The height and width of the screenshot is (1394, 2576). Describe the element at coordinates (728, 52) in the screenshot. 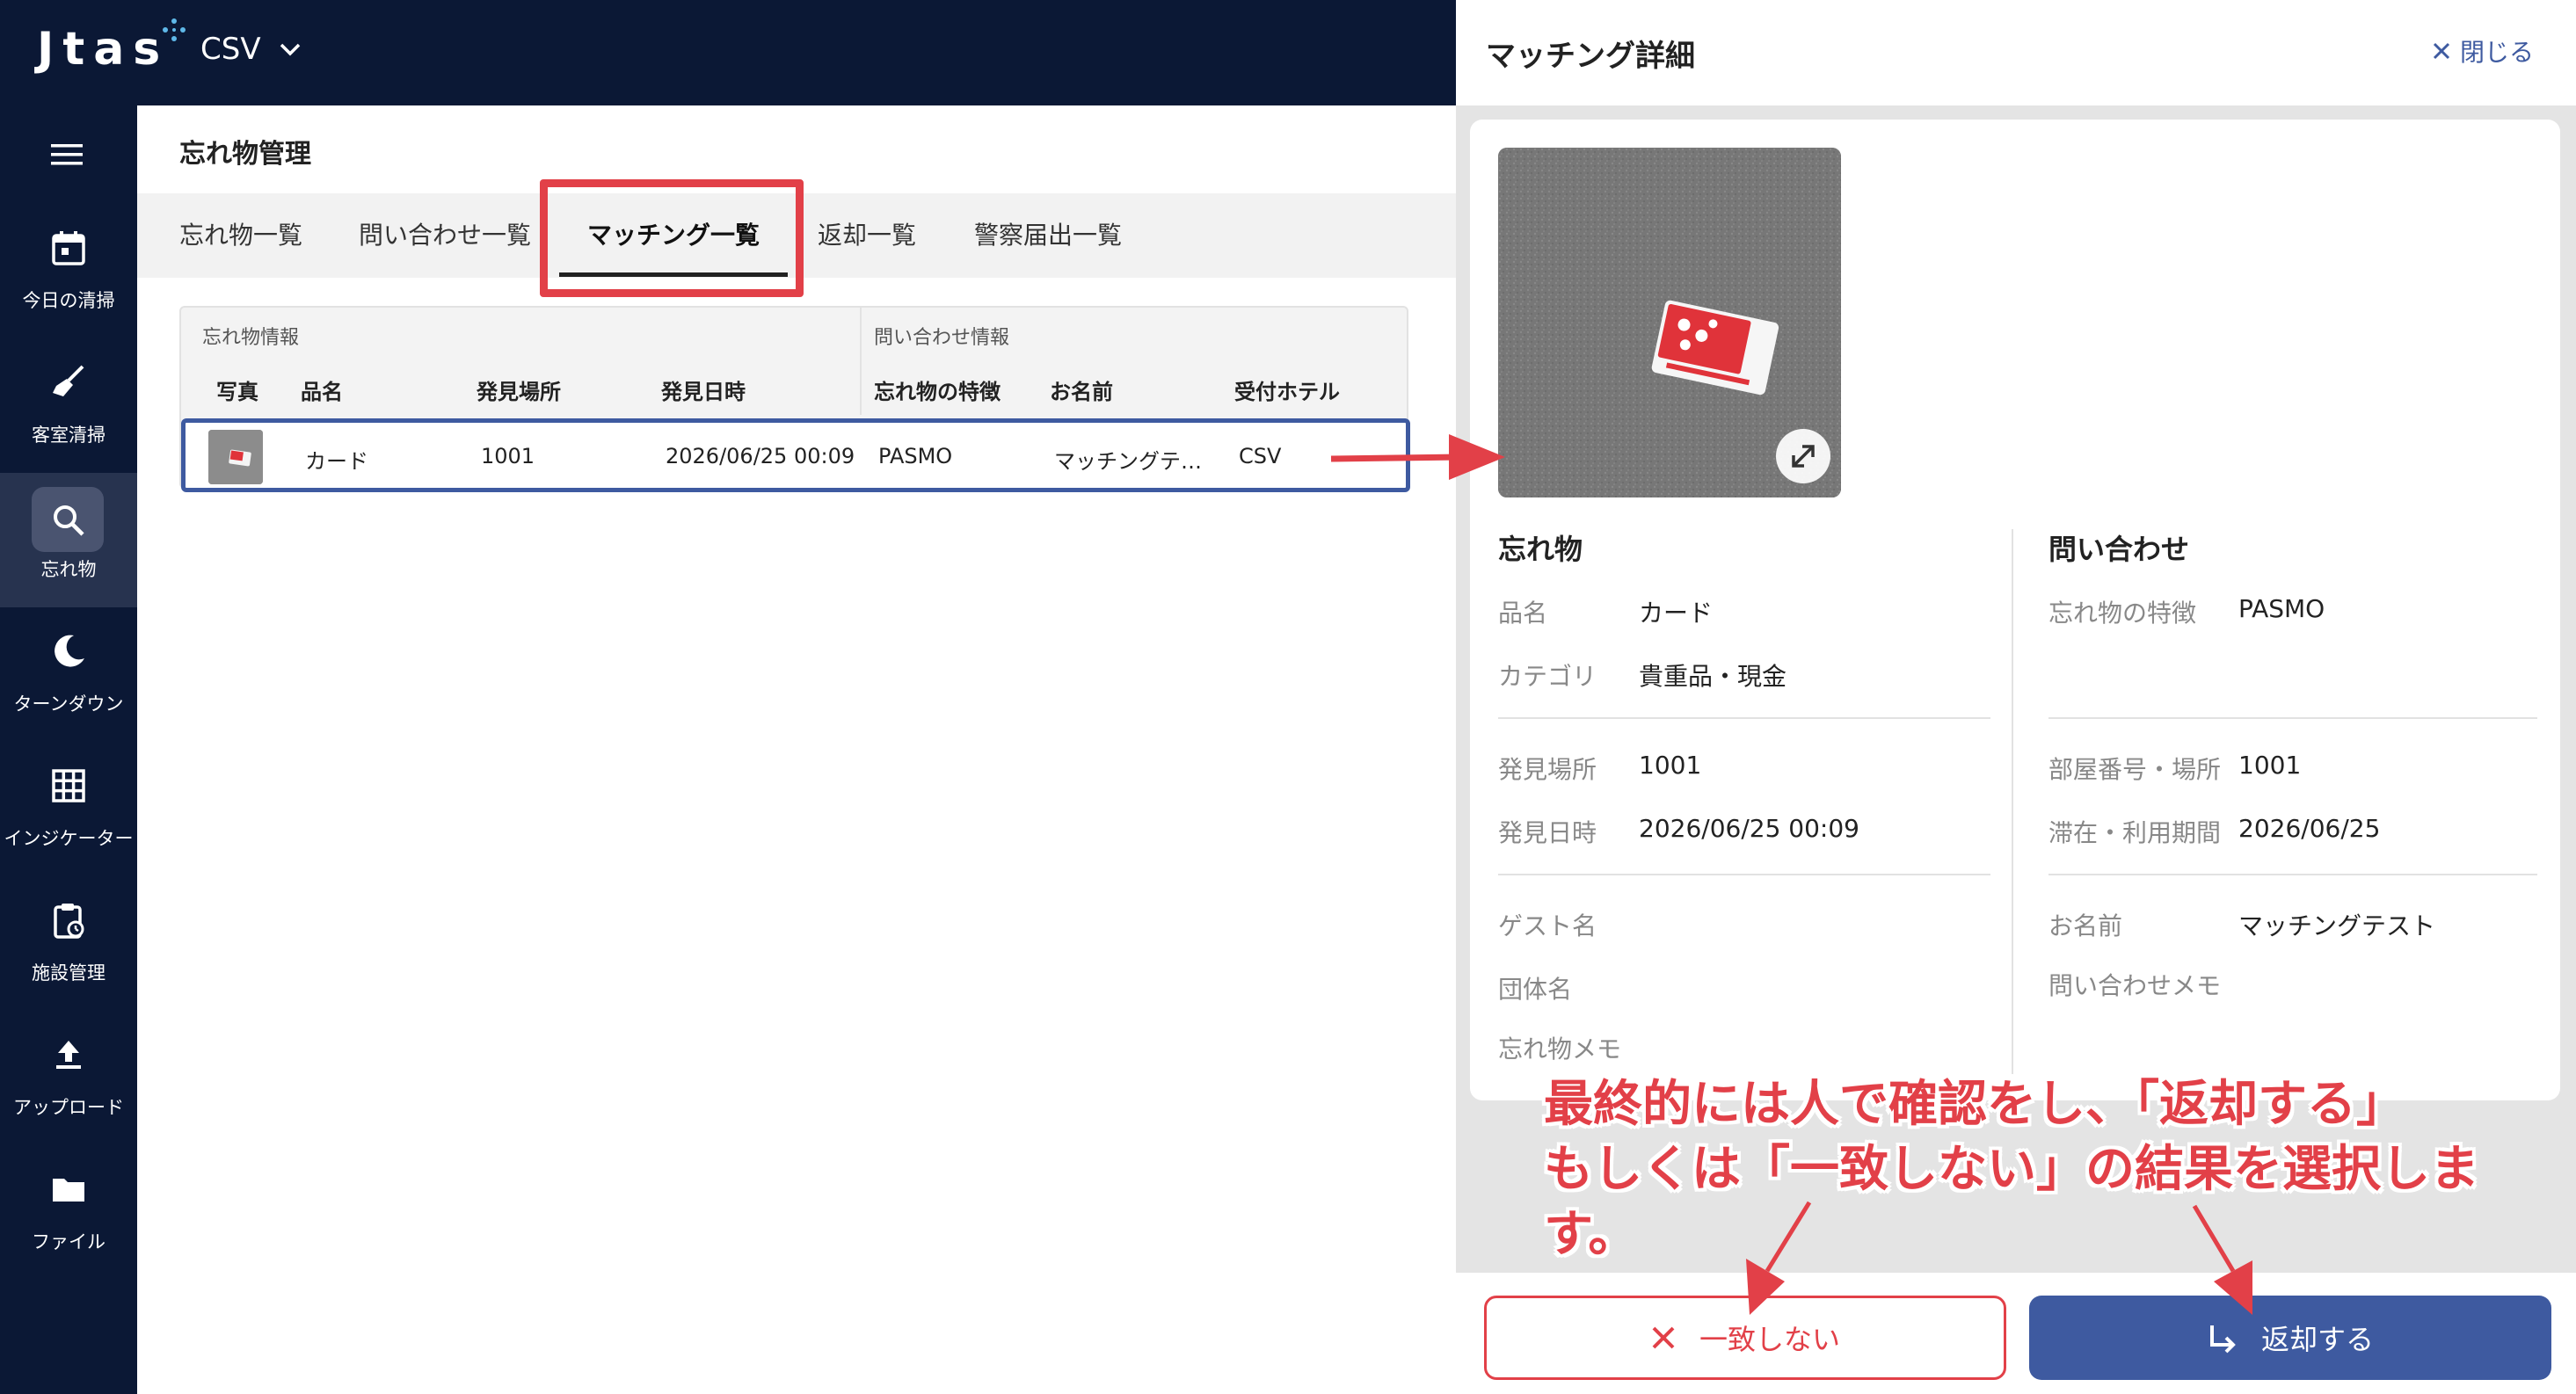

I see `top-bar: Jtas CSV` at that location.